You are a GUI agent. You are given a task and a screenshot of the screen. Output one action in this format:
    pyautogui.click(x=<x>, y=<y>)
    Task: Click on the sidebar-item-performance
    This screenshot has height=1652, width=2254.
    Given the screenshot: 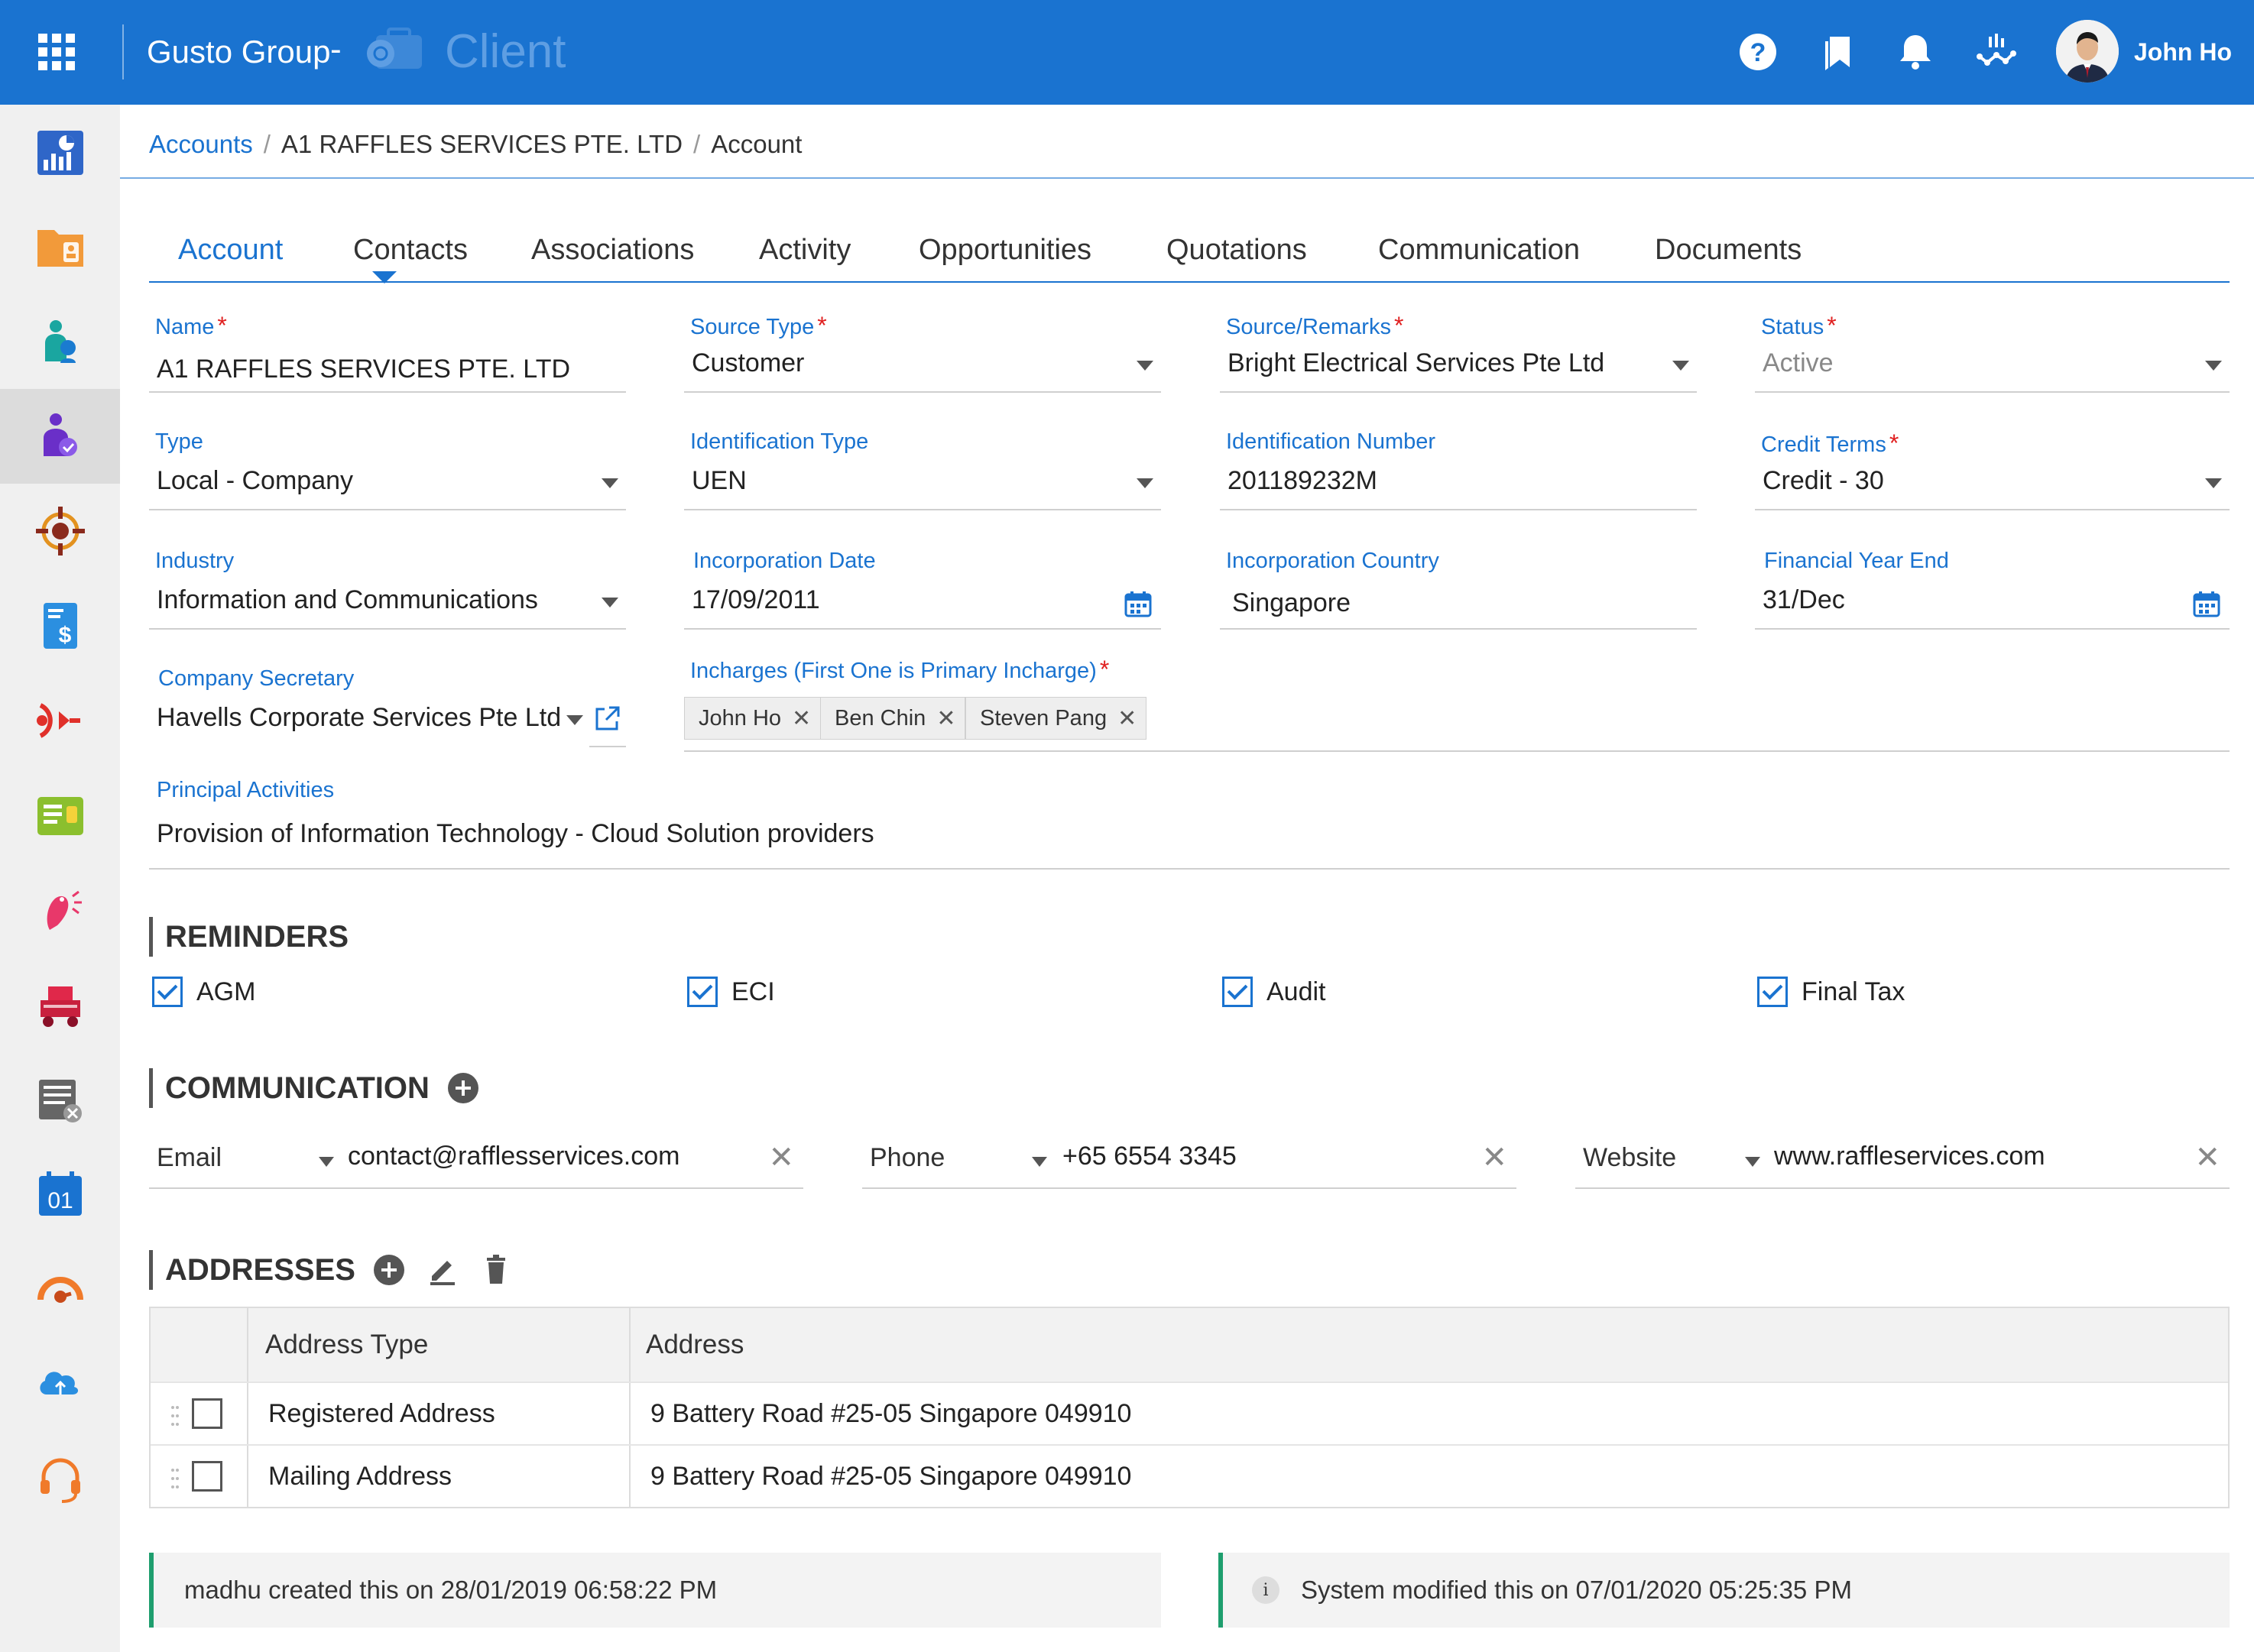 What is the action you would take?
    pyautogui.click(x=60, y=1289)
    